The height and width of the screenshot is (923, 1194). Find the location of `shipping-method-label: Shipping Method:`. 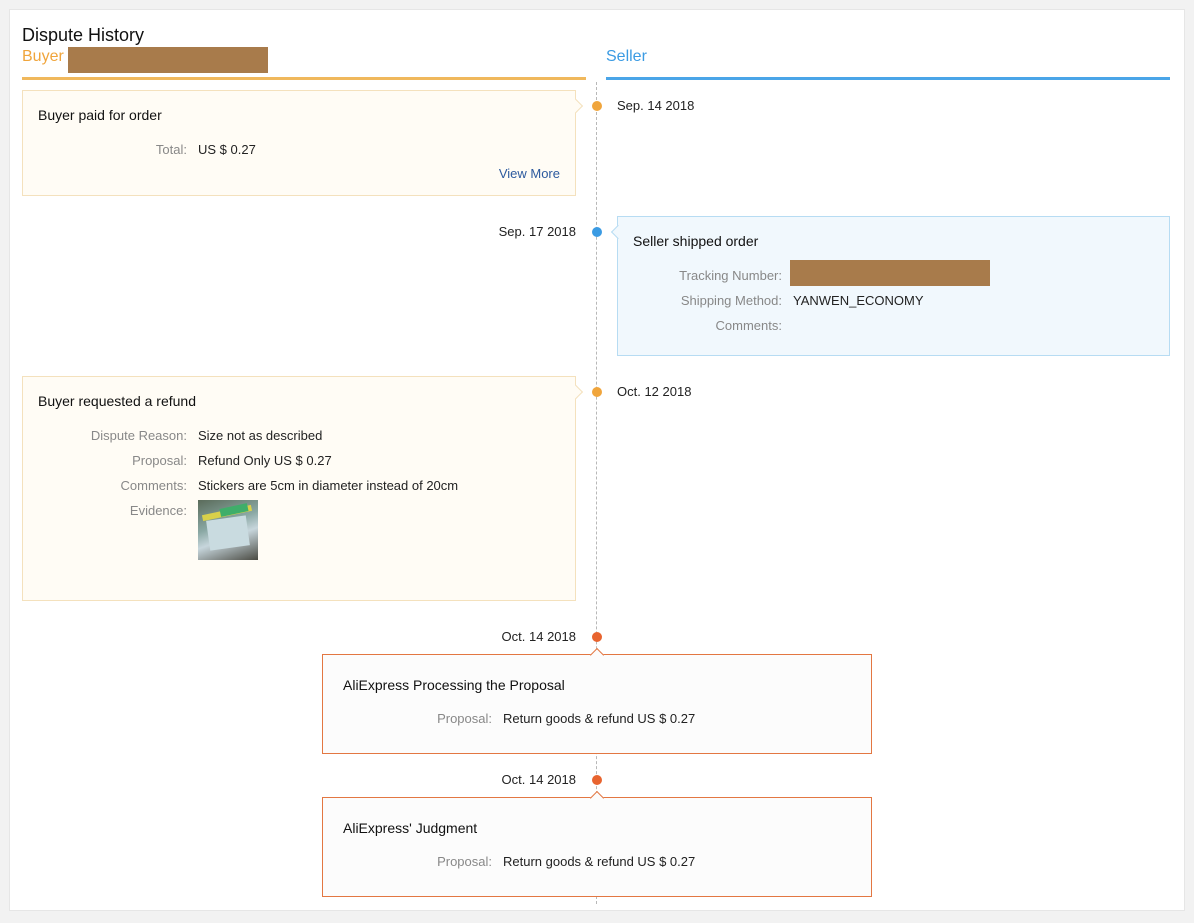

shipping-method-label: Shipping Method: is located at coordinates (731, 300).